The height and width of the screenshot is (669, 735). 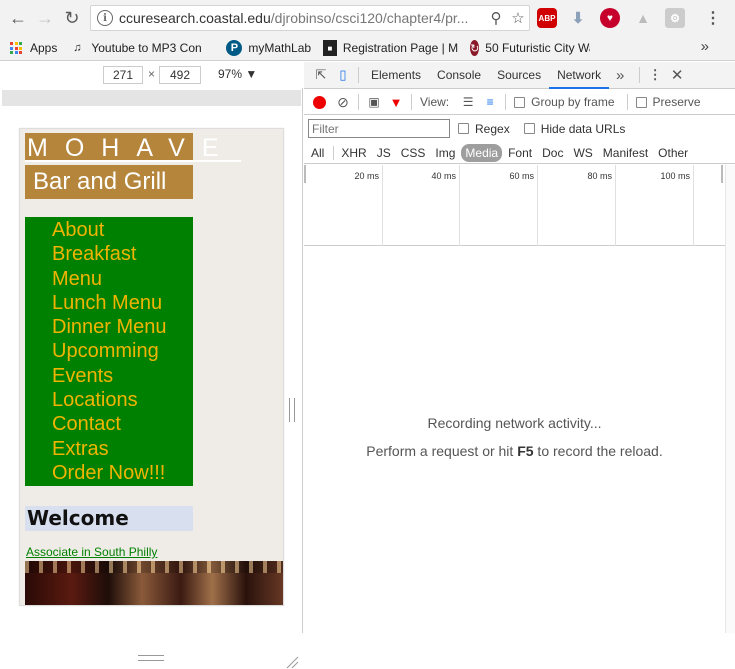 What do you see at coordinates (109, 230) in the screenshot?
I see `nav-link-about: About` at bounding box center [109, 230].